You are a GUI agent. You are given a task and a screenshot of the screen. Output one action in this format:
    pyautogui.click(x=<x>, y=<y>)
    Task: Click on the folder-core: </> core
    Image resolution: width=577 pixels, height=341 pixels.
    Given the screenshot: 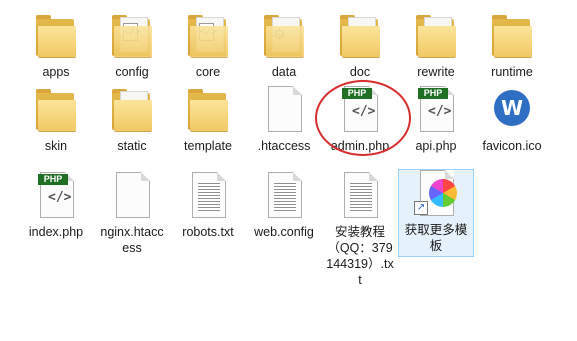 What is the action you would take?
    pyautogui.click(x=208, y=46)
    